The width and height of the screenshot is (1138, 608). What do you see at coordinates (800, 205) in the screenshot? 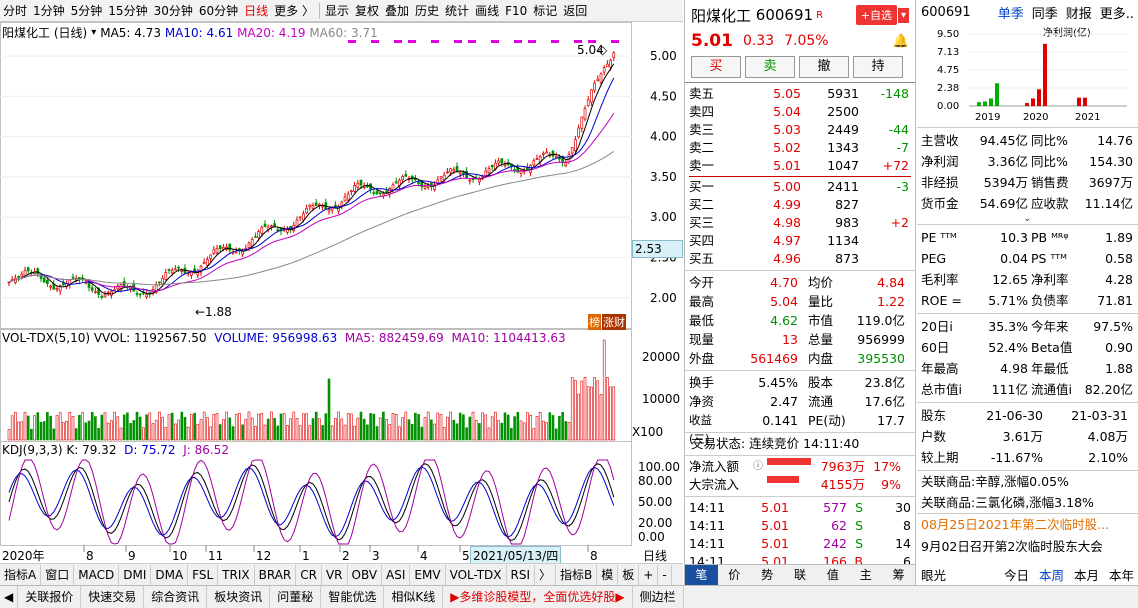
I see `bids-row: 买二 4.99 827` at bounding box center [800, 205].